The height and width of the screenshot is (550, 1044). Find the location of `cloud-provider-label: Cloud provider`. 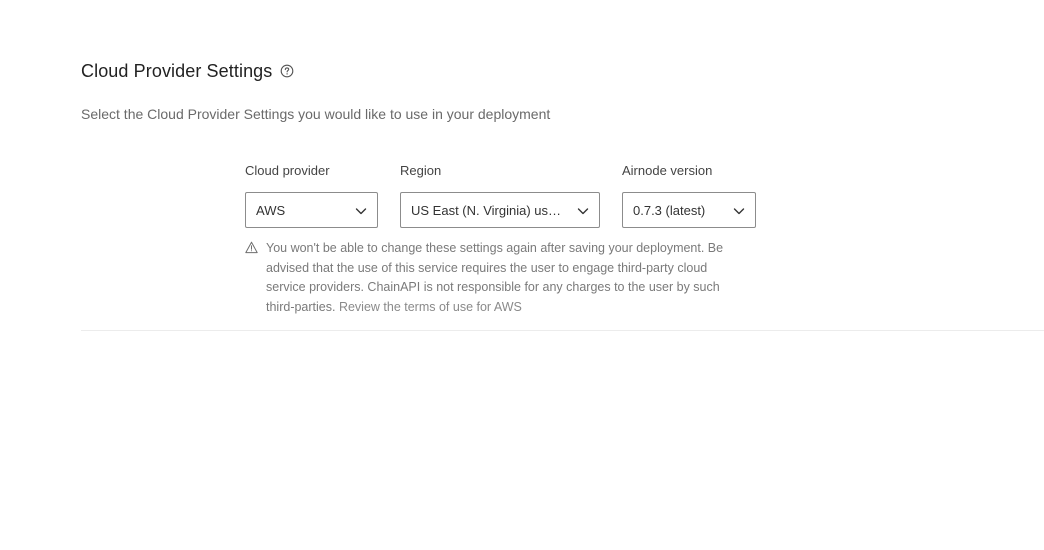

cloud-provider-label: Cloud provider is located at coordinates (287, 170).